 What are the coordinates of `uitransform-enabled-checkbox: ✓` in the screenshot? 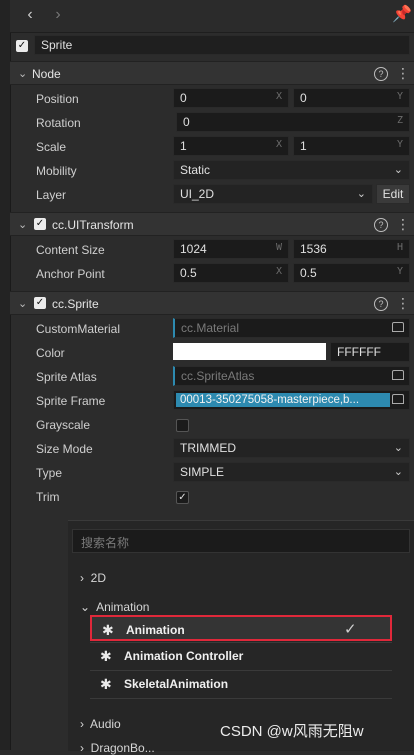 It's located at (40, 224).